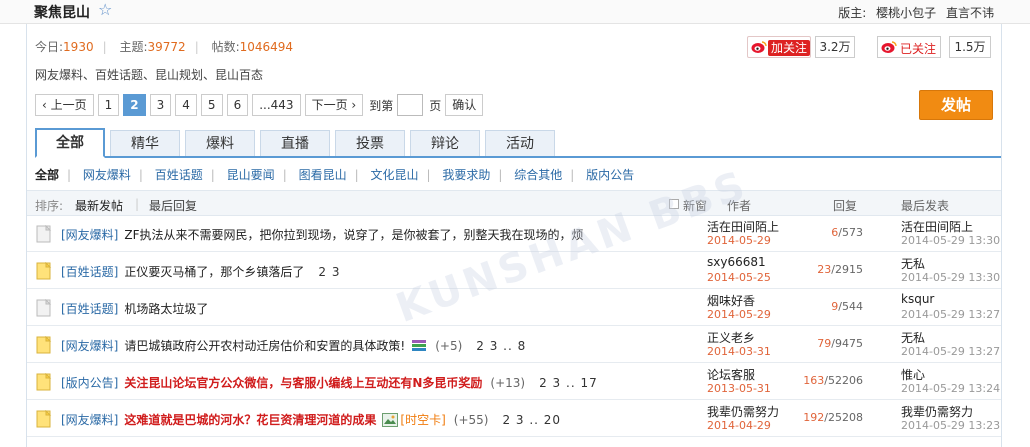 Image resolution: width=1030 pixels, height=447 pixels. I want to click on view-count: 9475, so click(849, 343).